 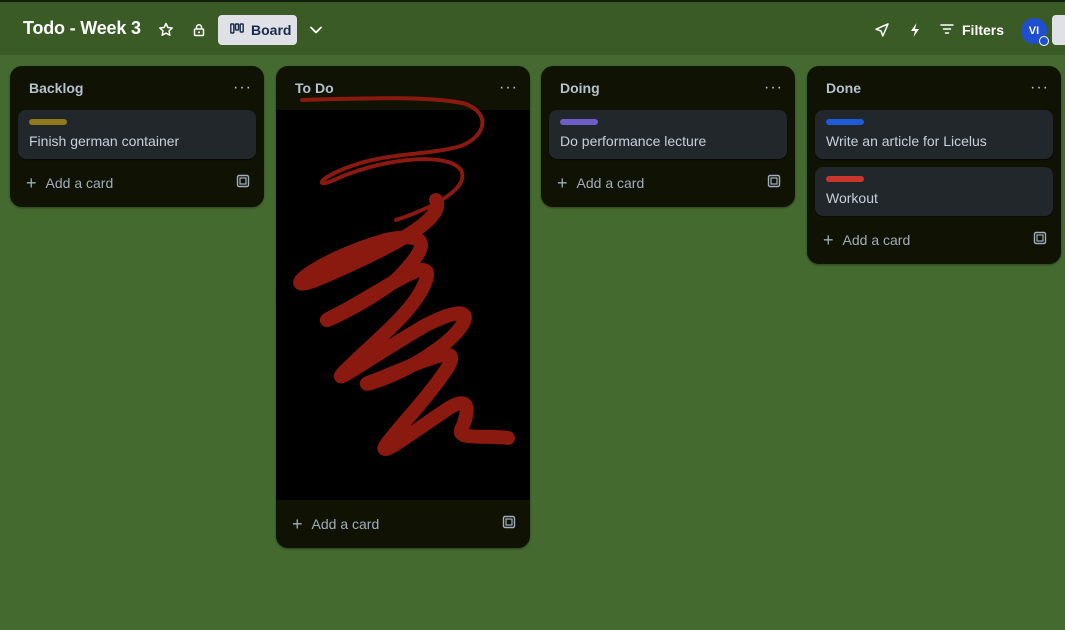 What do you see at coordinates (137, 88) in the screenshot?
I see `list-header: Backlog ···` at bounding box center [137, 88].